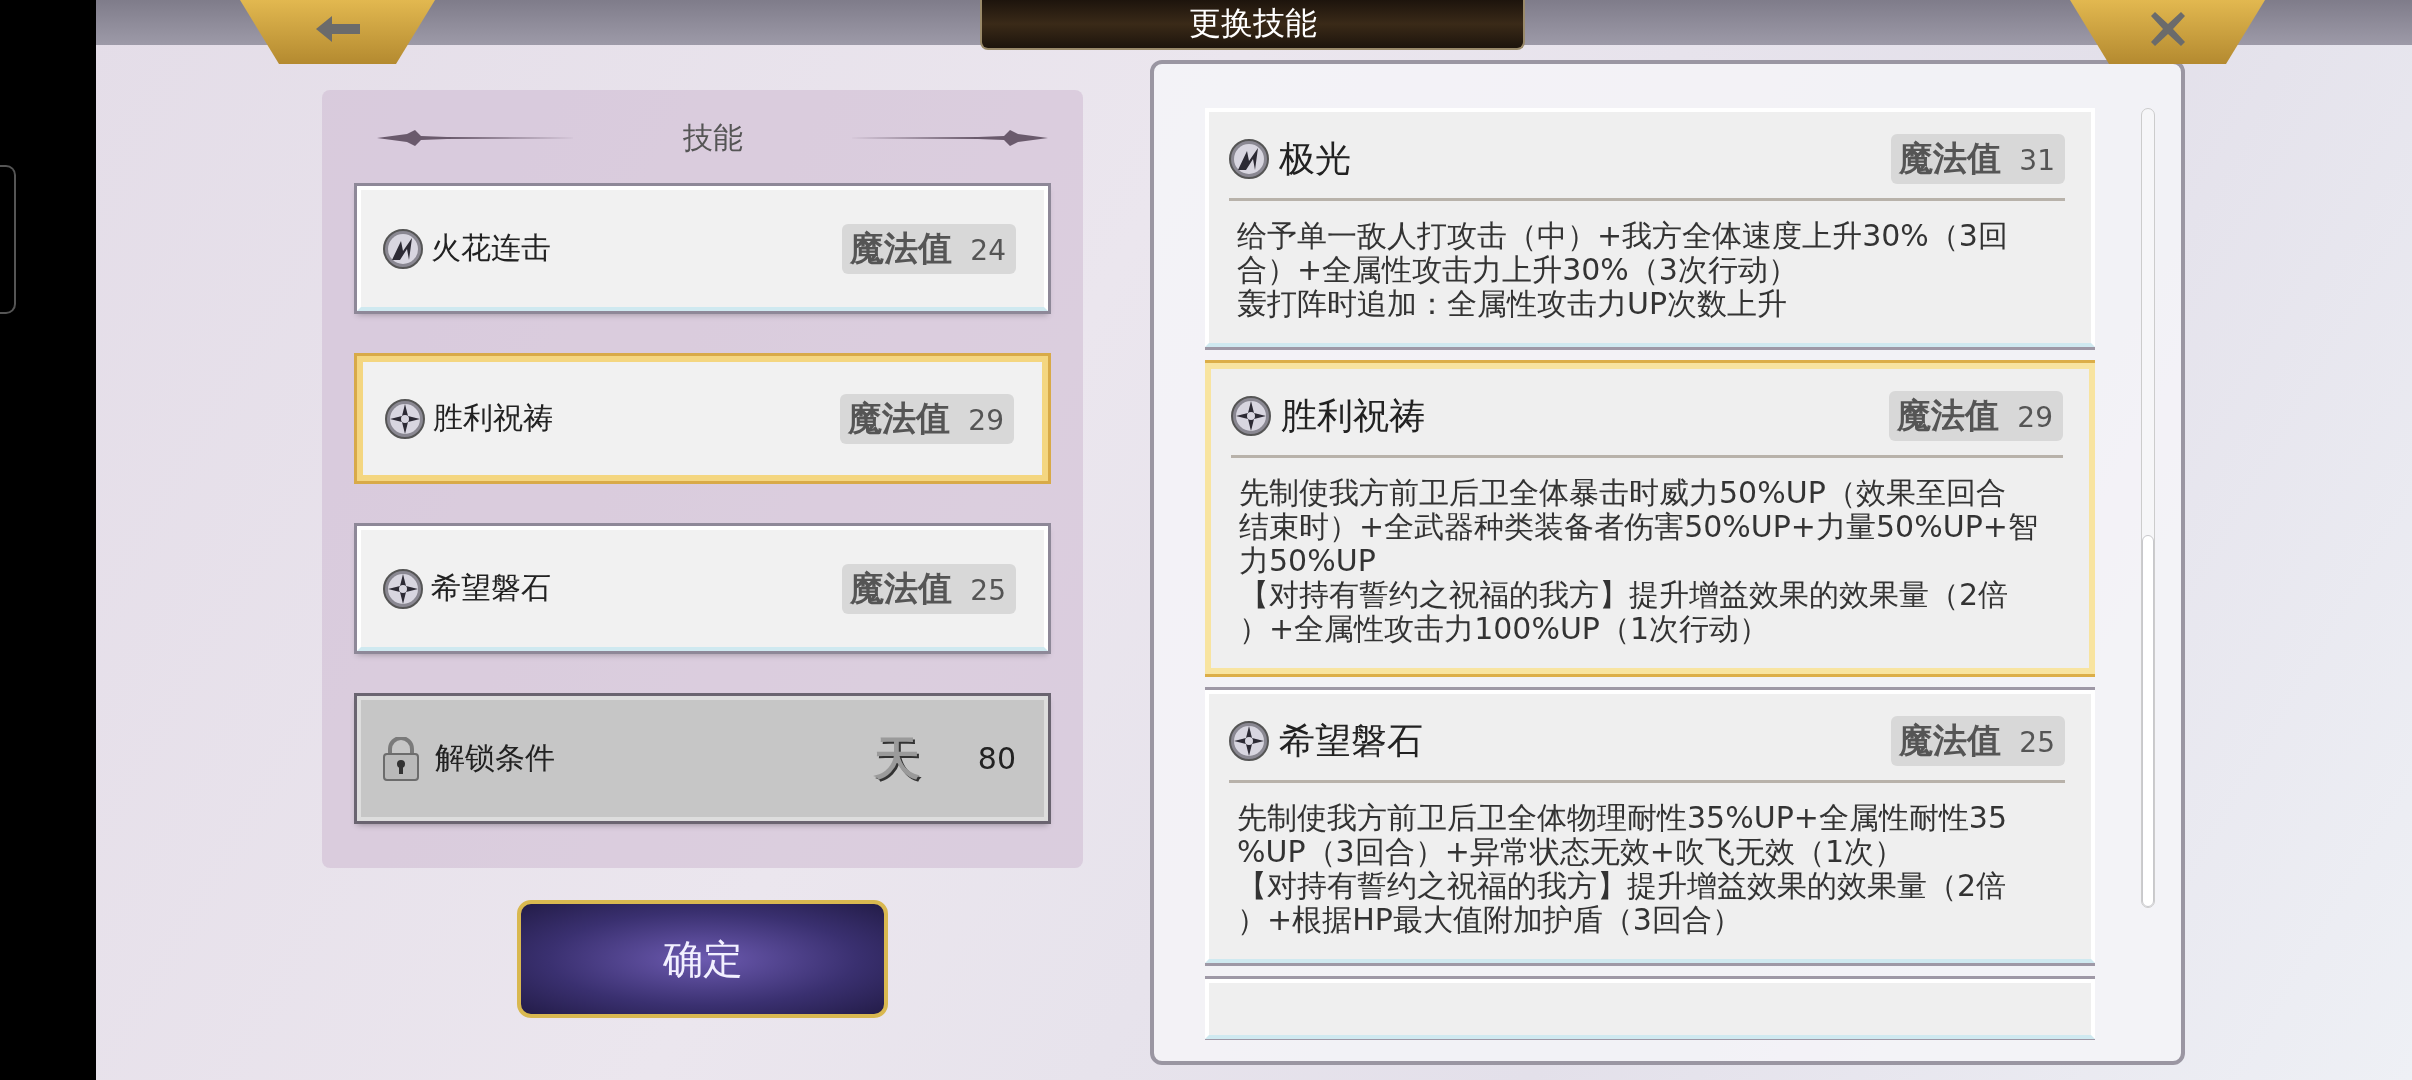 This screenshot has width=2412, height=1080. Describe the element at coordinates (1639, 527) in the screenshot. I see `description-line: 结束时）+全武器种类装备者伤害50%UP+力量50%UP+智` at that location.